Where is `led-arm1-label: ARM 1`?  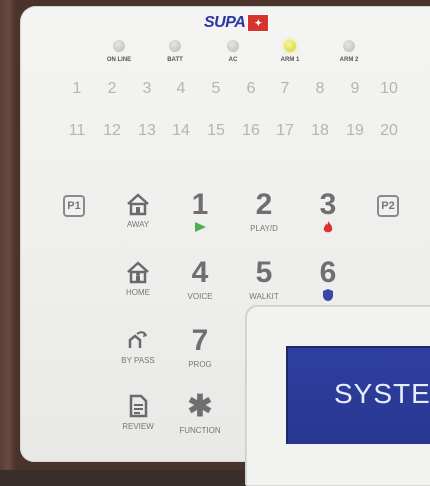
led-arm1-label: ARM 1 is located at coordinates (290, 60).